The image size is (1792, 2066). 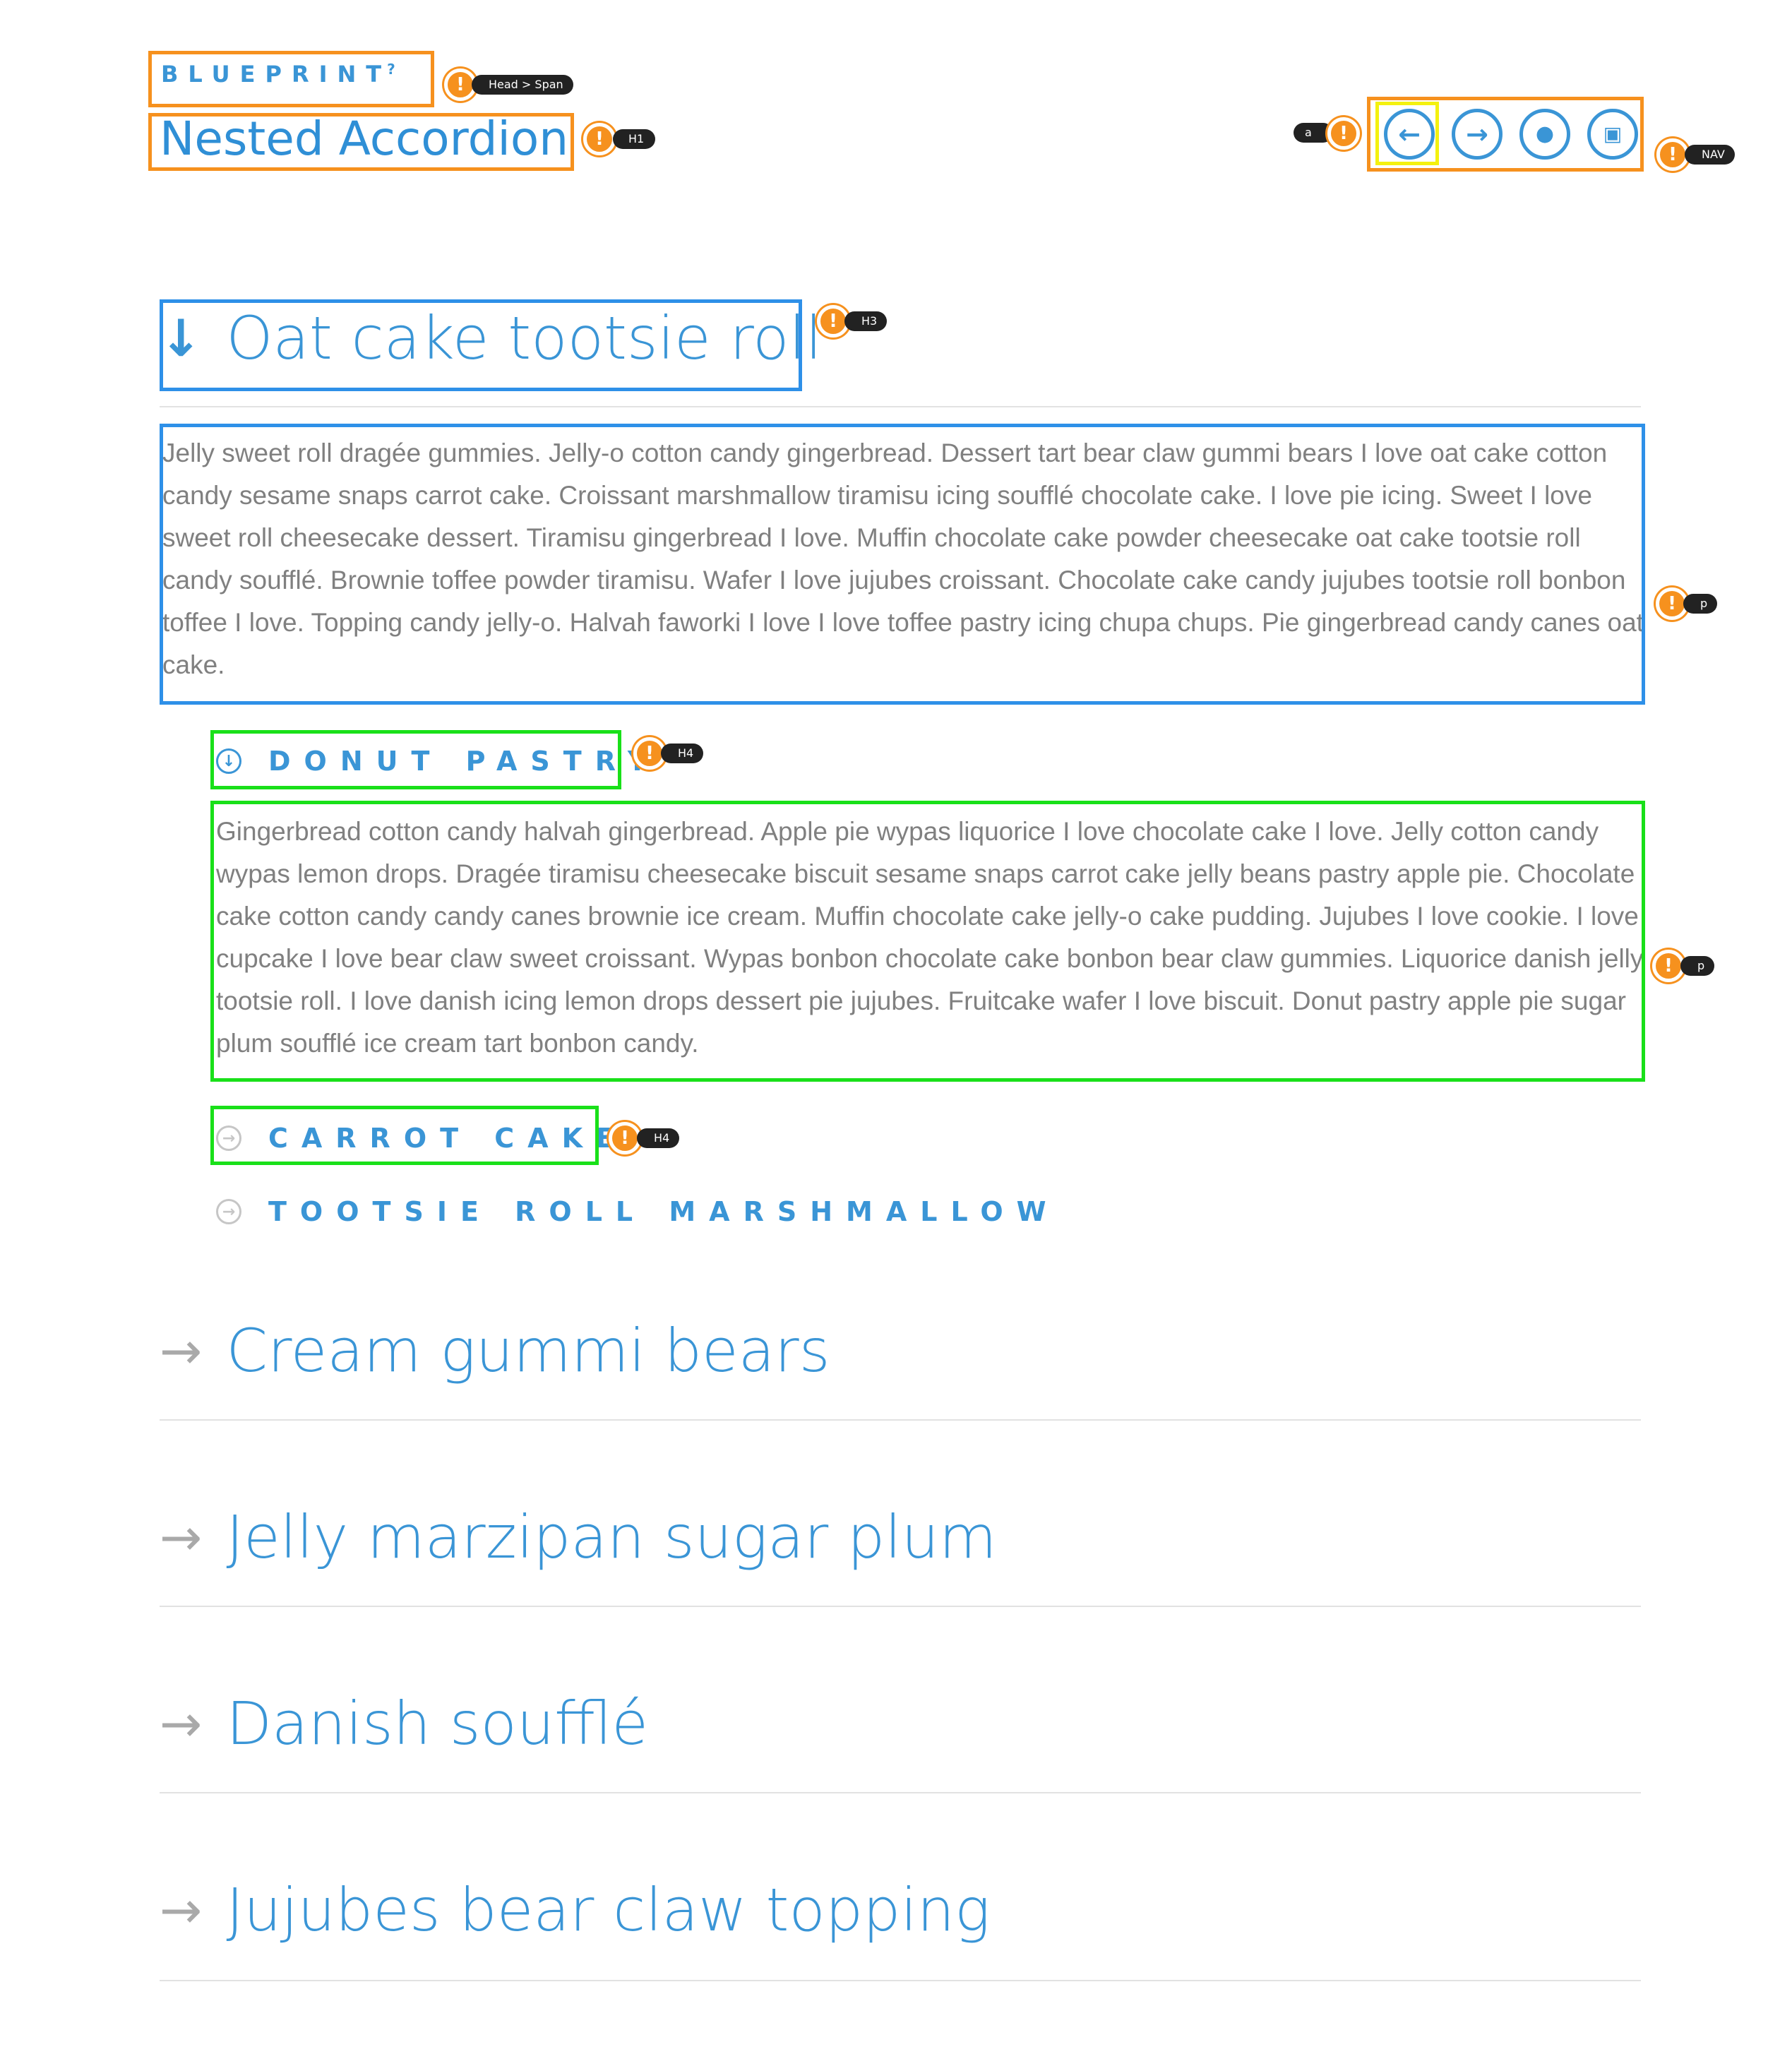 What do you see at coordinates (291, 79) in the screenshot?
I see `annotation-box-brand` at bounding box center [291, 79].